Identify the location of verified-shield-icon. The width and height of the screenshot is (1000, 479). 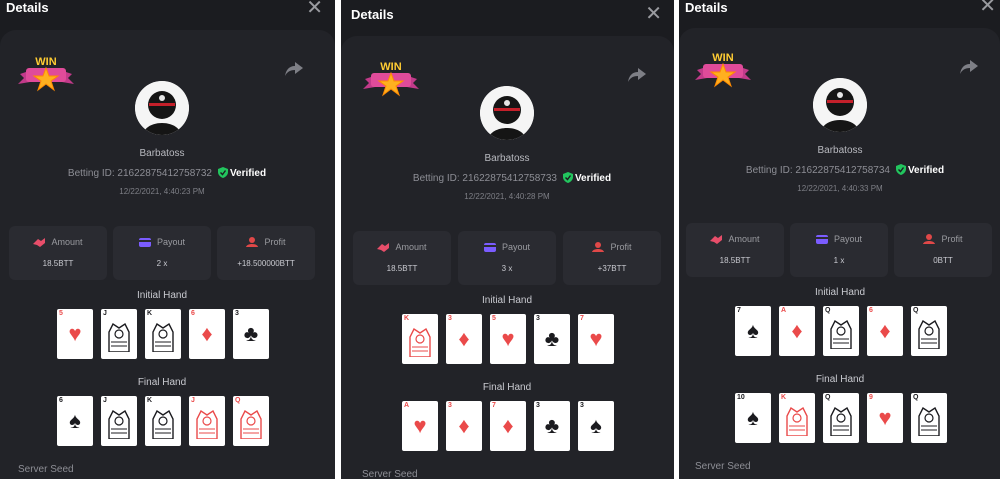
(222, 172).